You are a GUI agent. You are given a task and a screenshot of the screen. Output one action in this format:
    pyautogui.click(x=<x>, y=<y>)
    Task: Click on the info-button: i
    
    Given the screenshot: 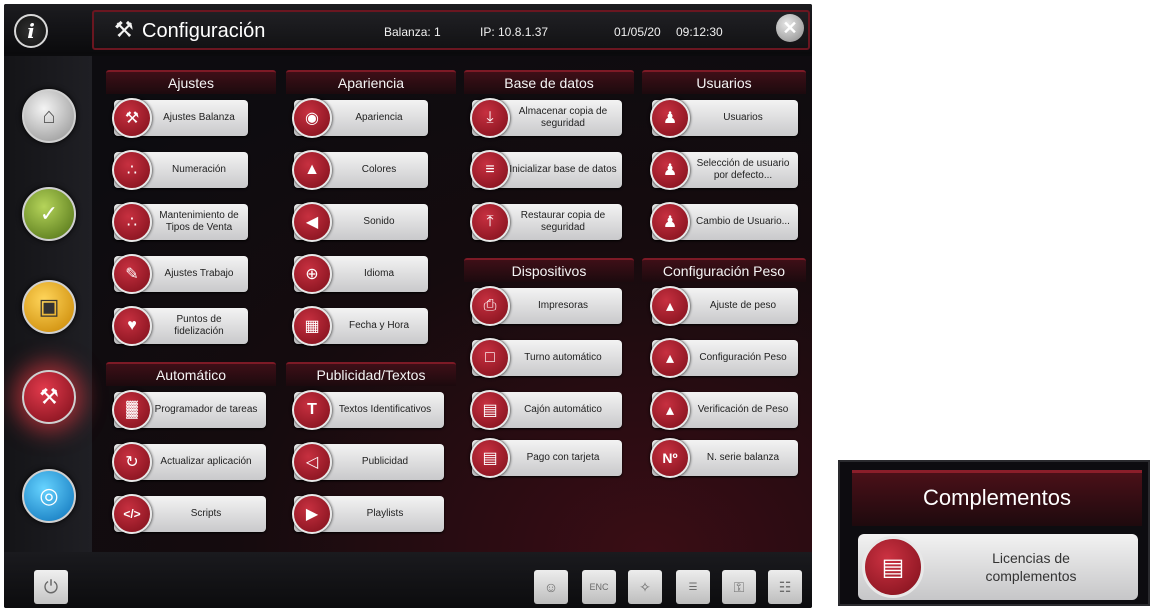 What is the action you would take?
    pyautogui.click(x=31, y=31)
    